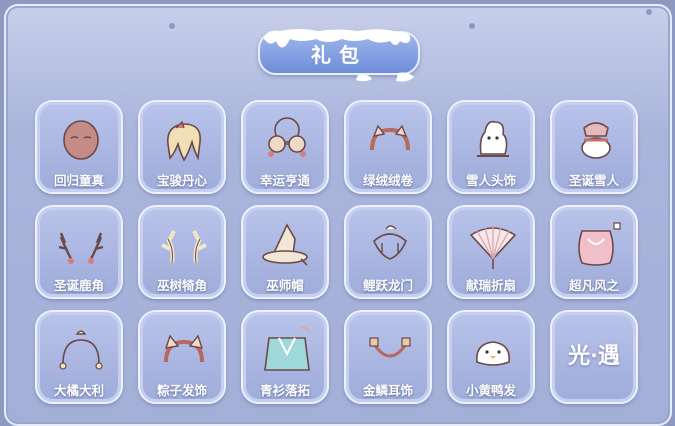  I want to click on gift-item-tile: 巫师帽, so click(285, 252).